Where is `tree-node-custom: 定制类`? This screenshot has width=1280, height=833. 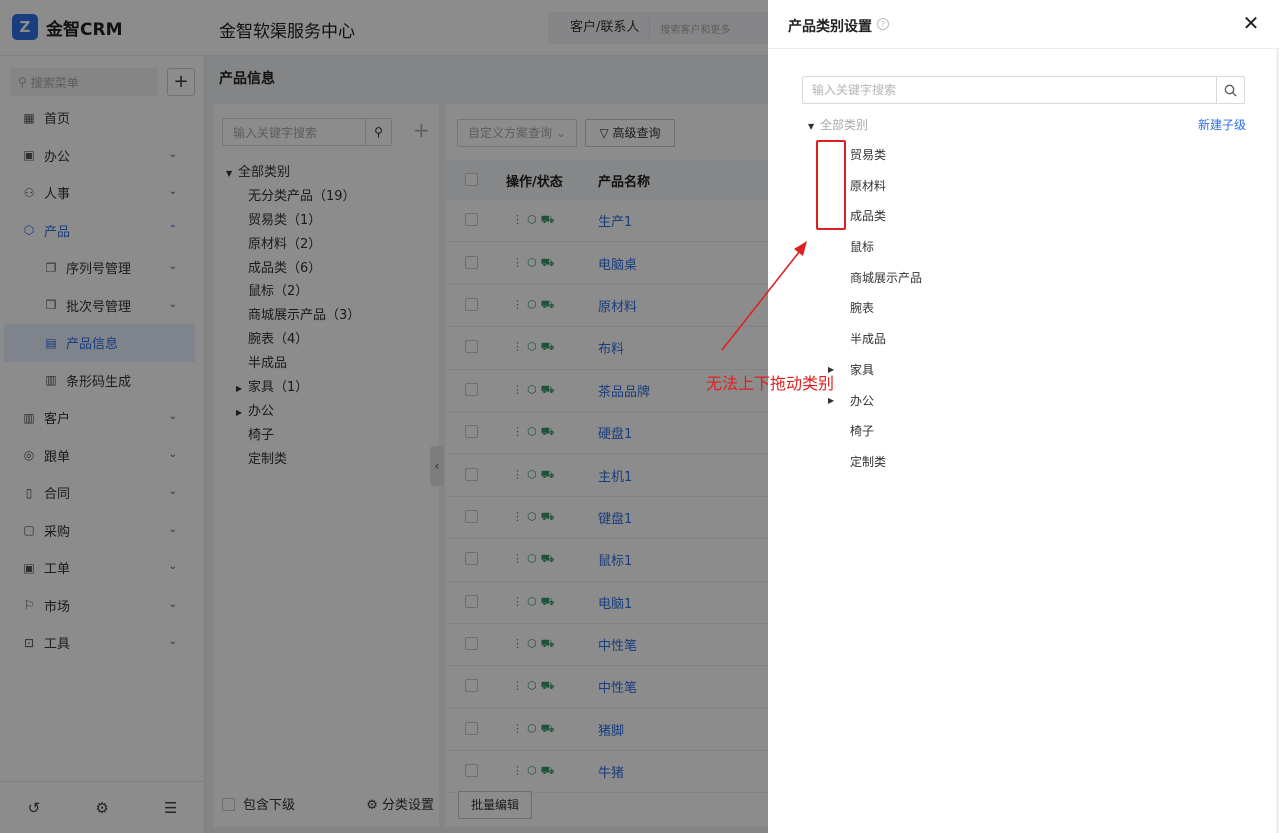 tree-node-custom: 定制类 is located at coordinates (1018, 462).